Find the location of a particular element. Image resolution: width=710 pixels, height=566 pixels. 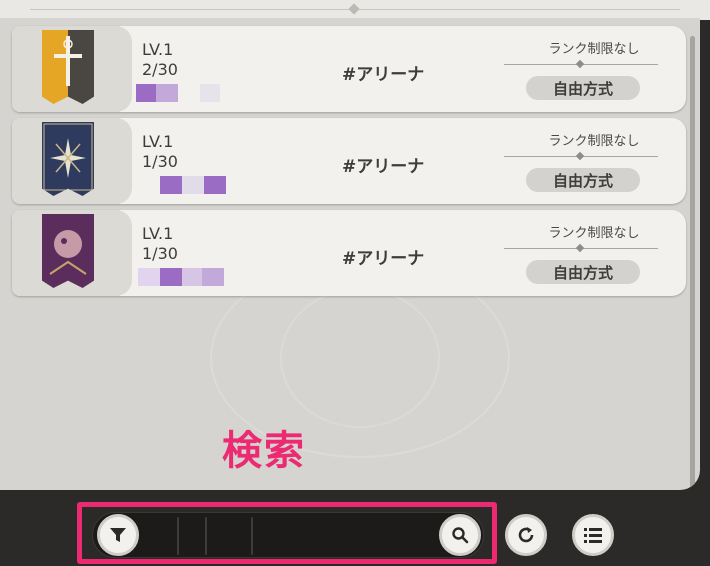

top-strip is located at coordinates (355, 10).